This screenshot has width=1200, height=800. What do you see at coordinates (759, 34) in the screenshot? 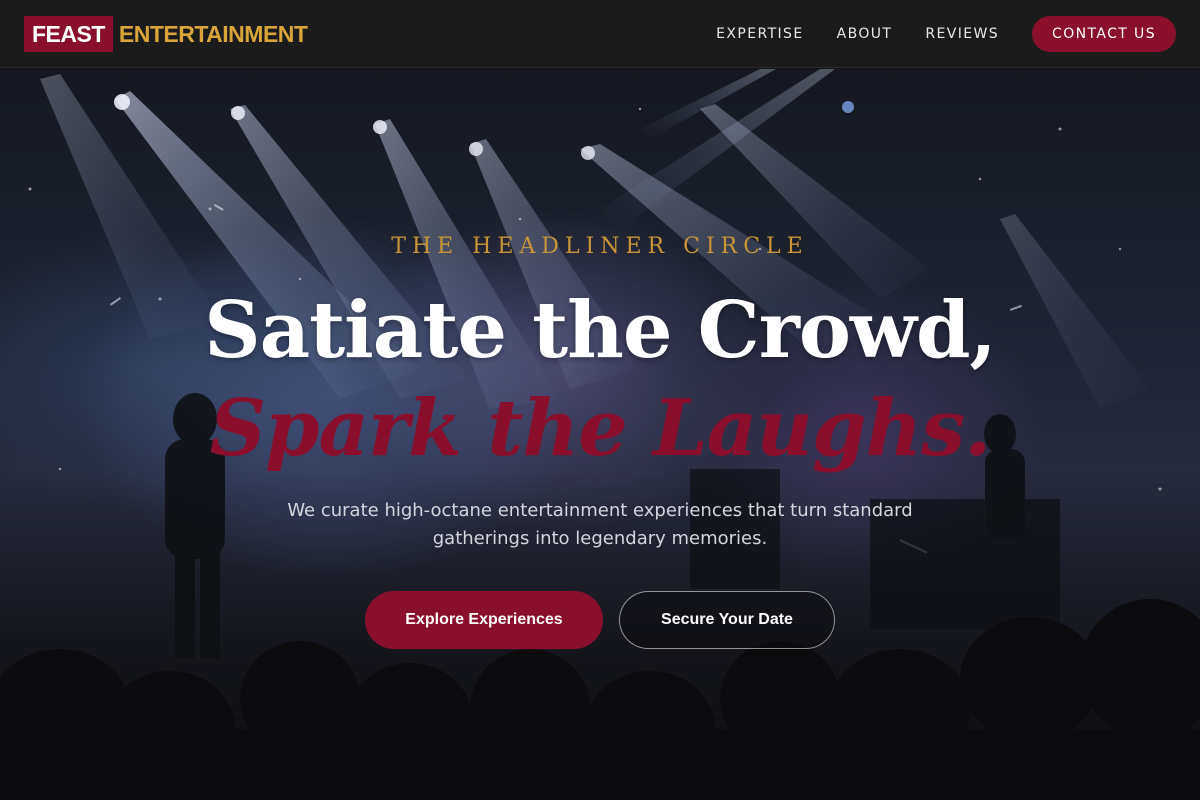
I see `nav-link-expertise: EXPERTISE` at bounding box center [759, 34].